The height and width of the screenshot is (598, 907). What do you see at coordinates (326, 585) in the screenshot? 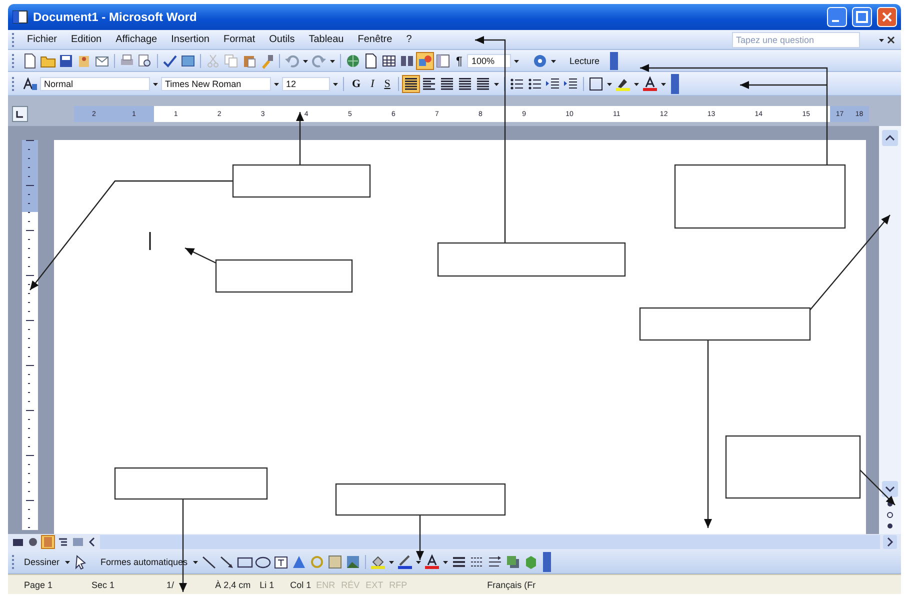
I see `status-field: ENR` at bounding box center [326, 585].